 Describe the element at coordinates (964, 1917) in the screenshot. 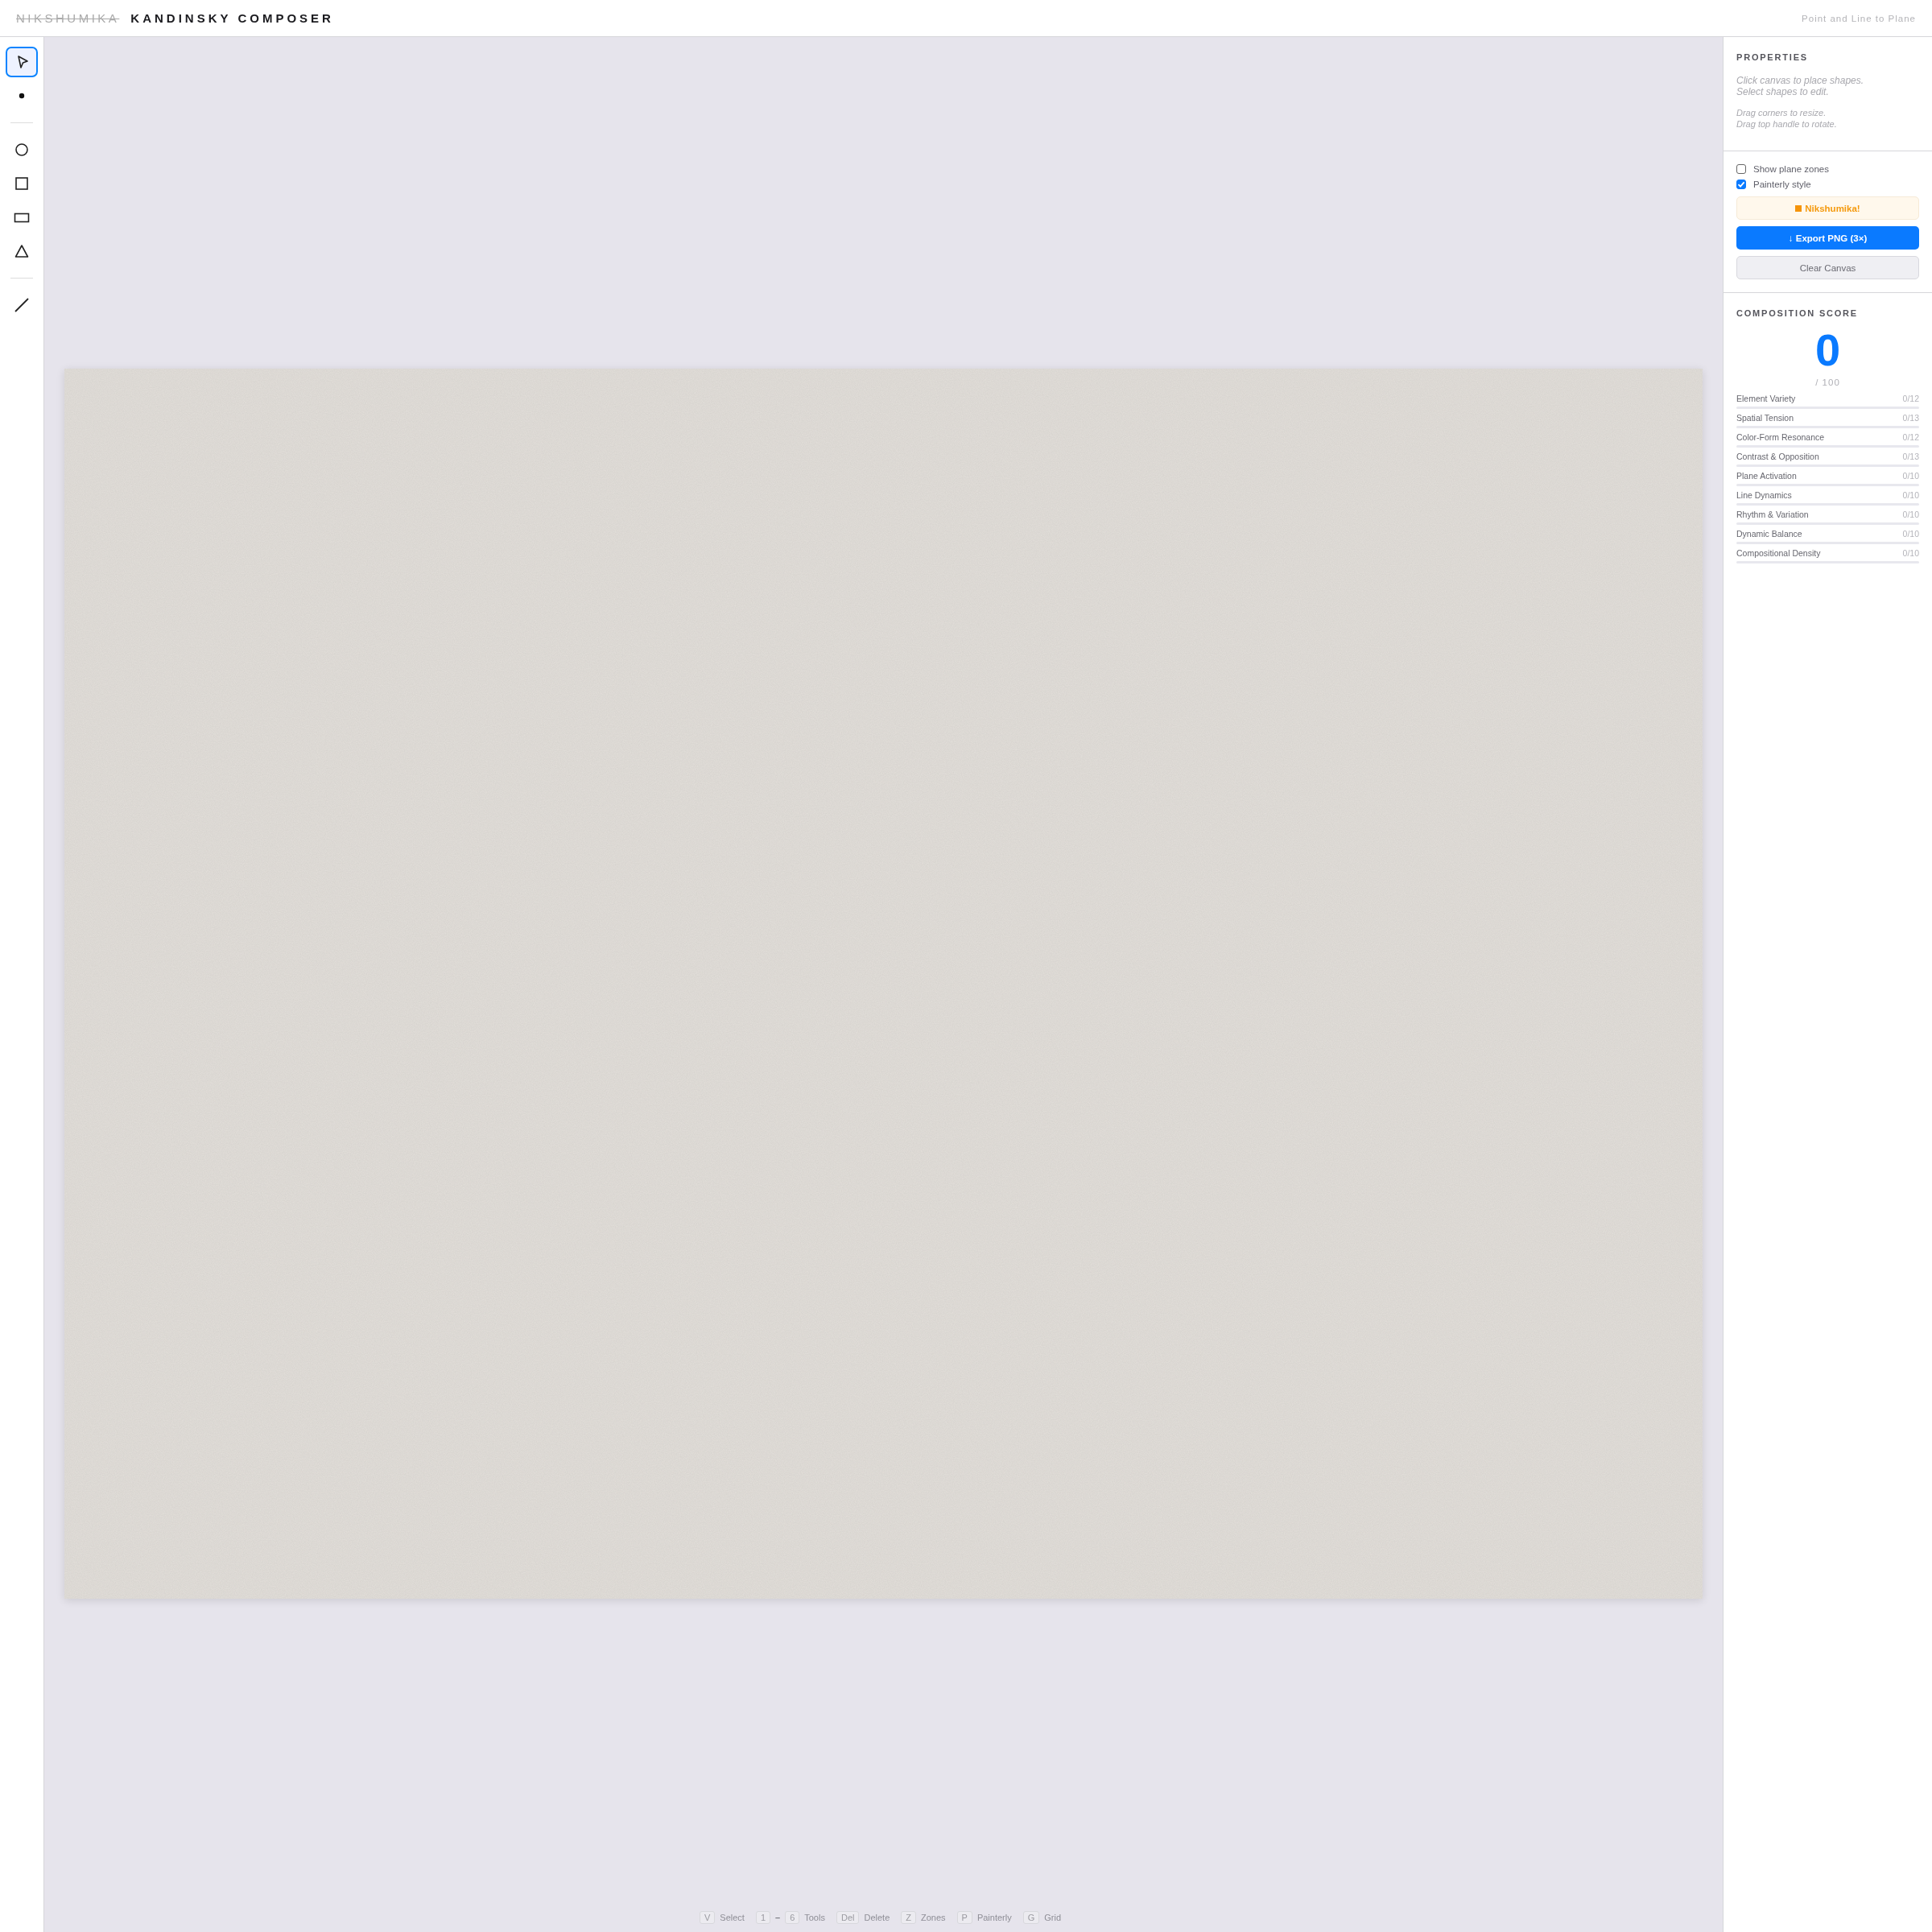

I see `key-cap: P` at that location.